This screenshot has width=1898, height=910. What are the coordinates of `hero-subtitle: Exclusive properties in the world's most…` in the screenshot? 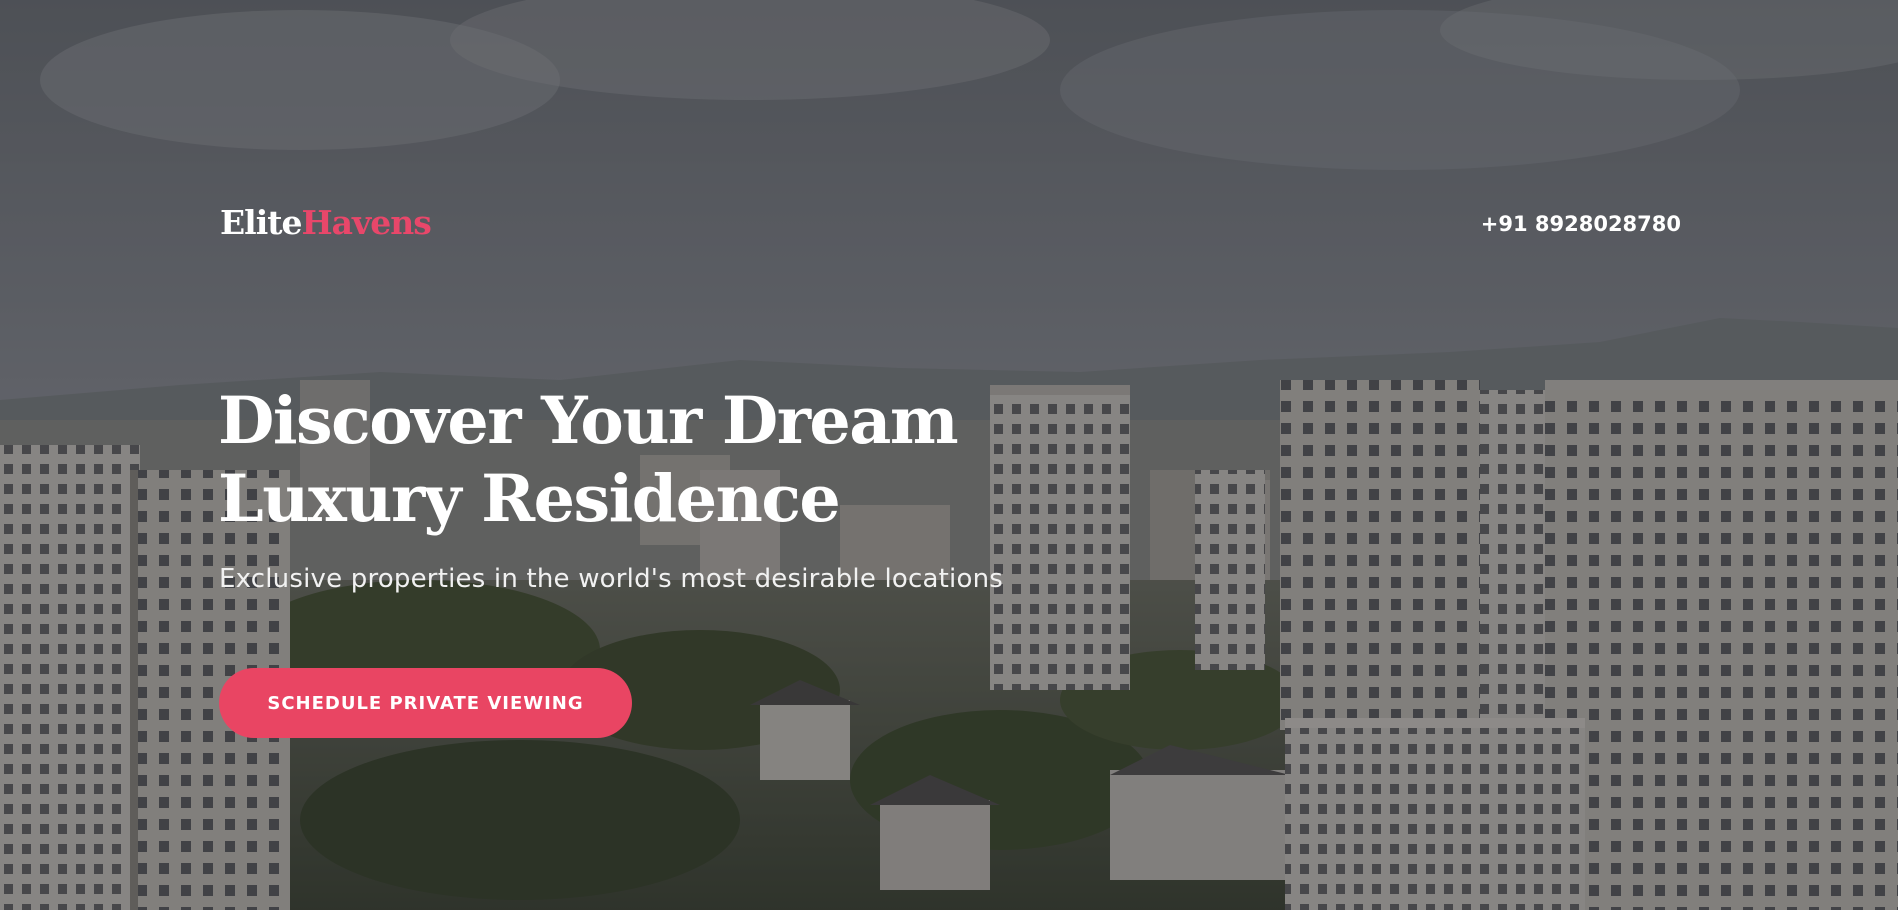 It's located at (611, 579).